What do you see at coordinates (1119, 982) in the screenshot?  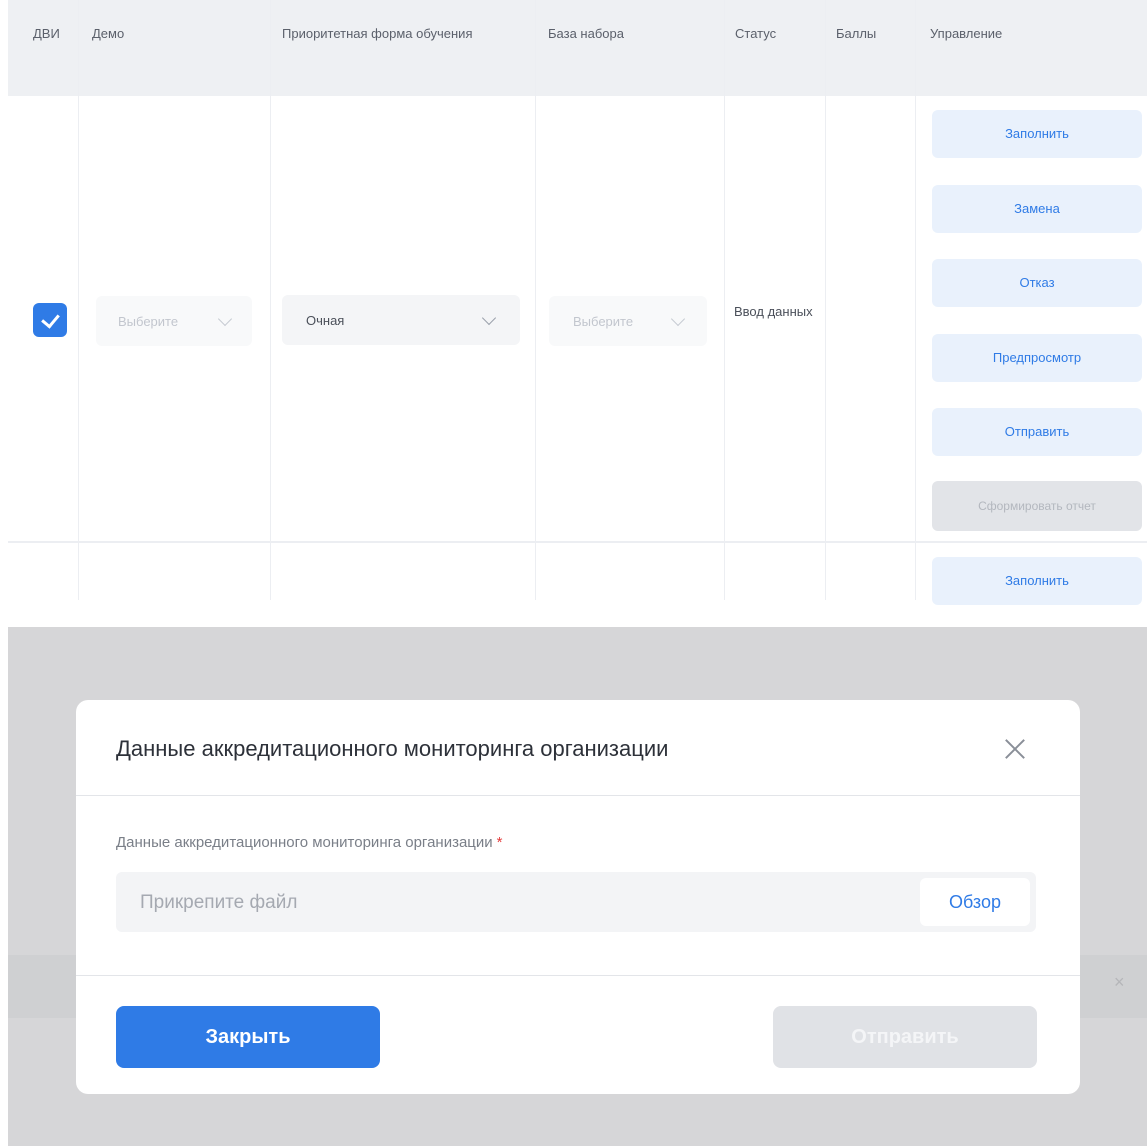 I see `background-close-icon: ×` at bounding box center [1119, 982].